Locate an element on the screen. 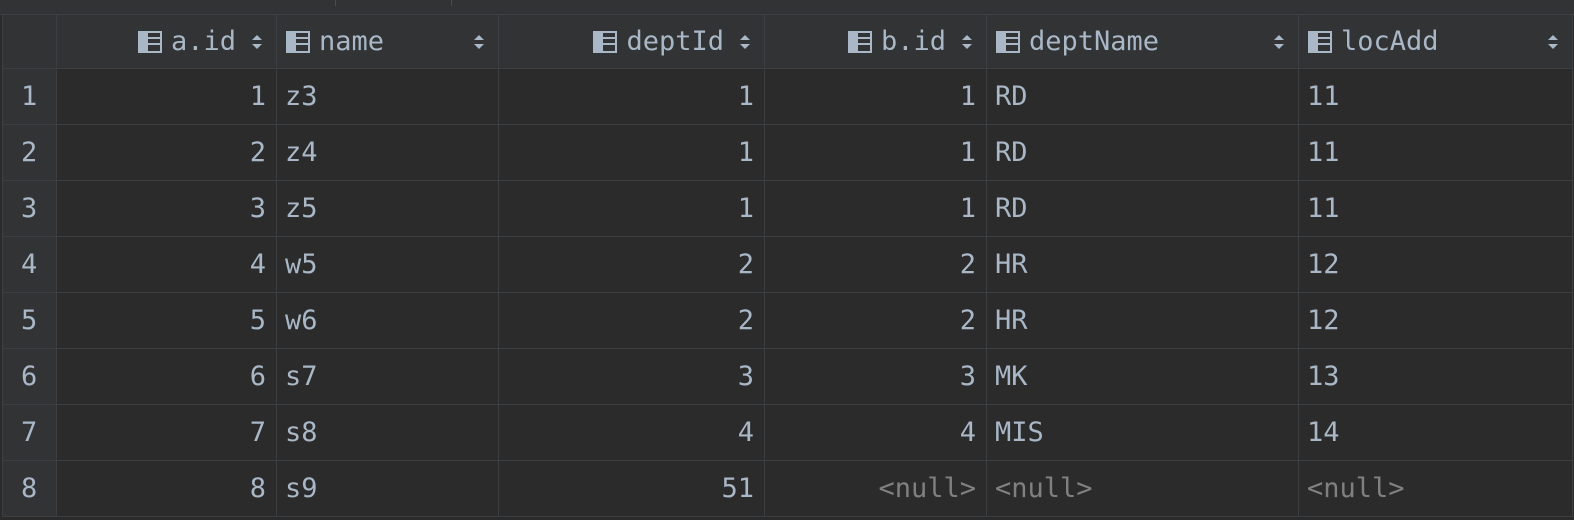  column-header-label: a.id is located at coordinates (203, 41).